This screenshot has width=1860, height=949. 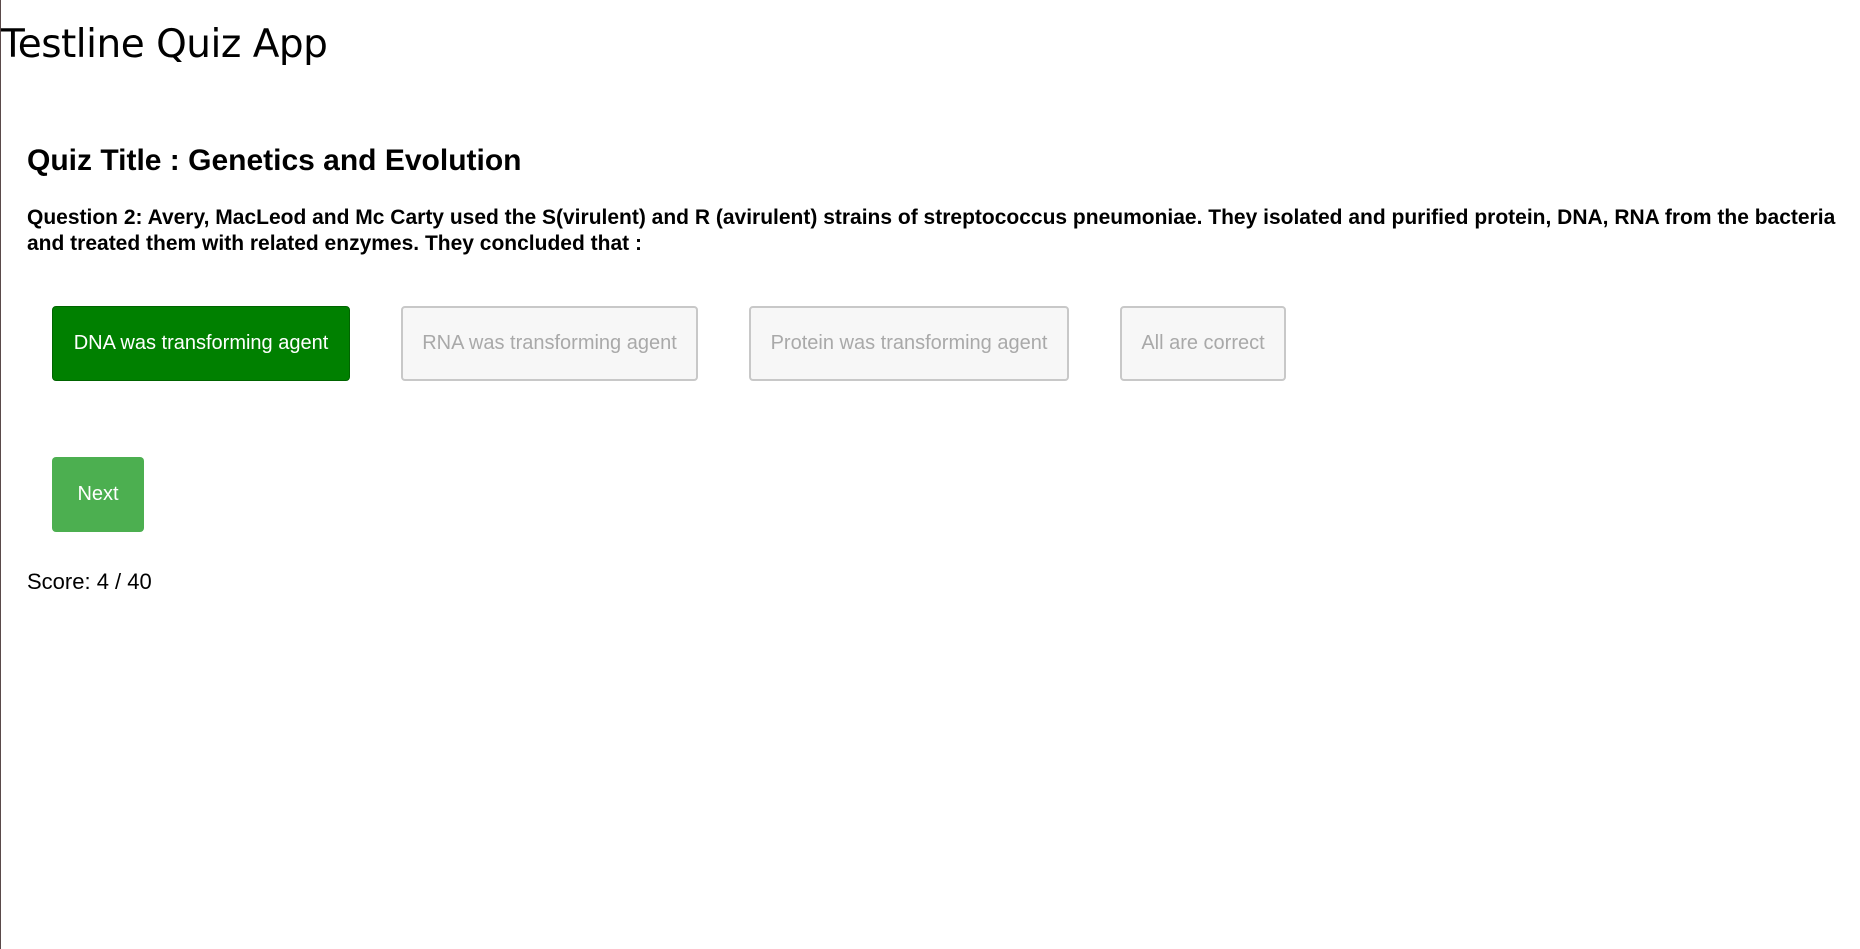 What do you see at coordinates (201, 343) in the screenshot?
I see `option-button-1: DNA was transforming agent` at bounding box center [201, 343].